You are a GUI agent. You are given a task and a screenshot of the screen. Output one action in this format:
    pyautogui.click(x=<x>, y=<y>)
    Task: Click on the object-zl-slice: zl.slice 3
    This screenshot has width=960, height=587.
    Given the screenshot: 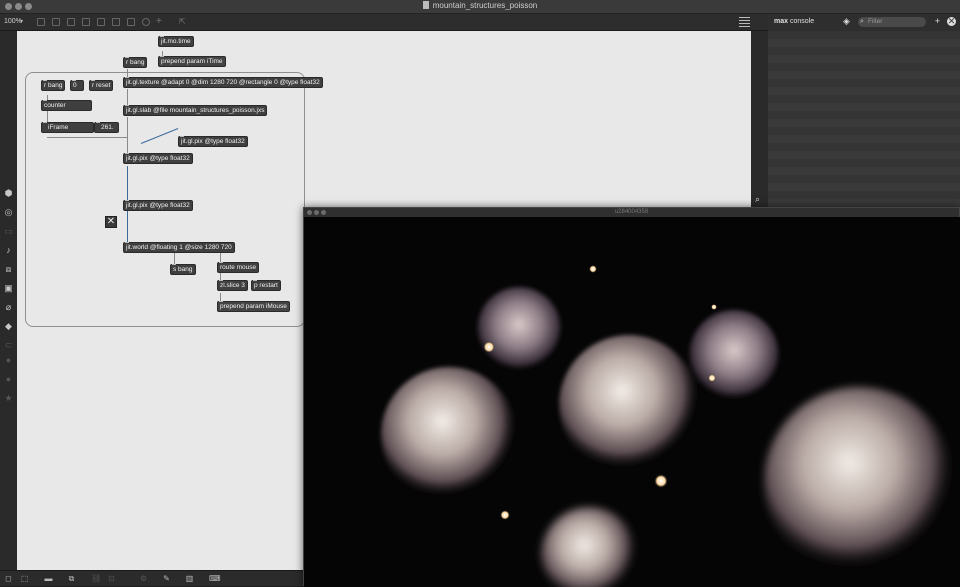 What is the action you would take?
    pyautogui.click(x=232, y=285)
    